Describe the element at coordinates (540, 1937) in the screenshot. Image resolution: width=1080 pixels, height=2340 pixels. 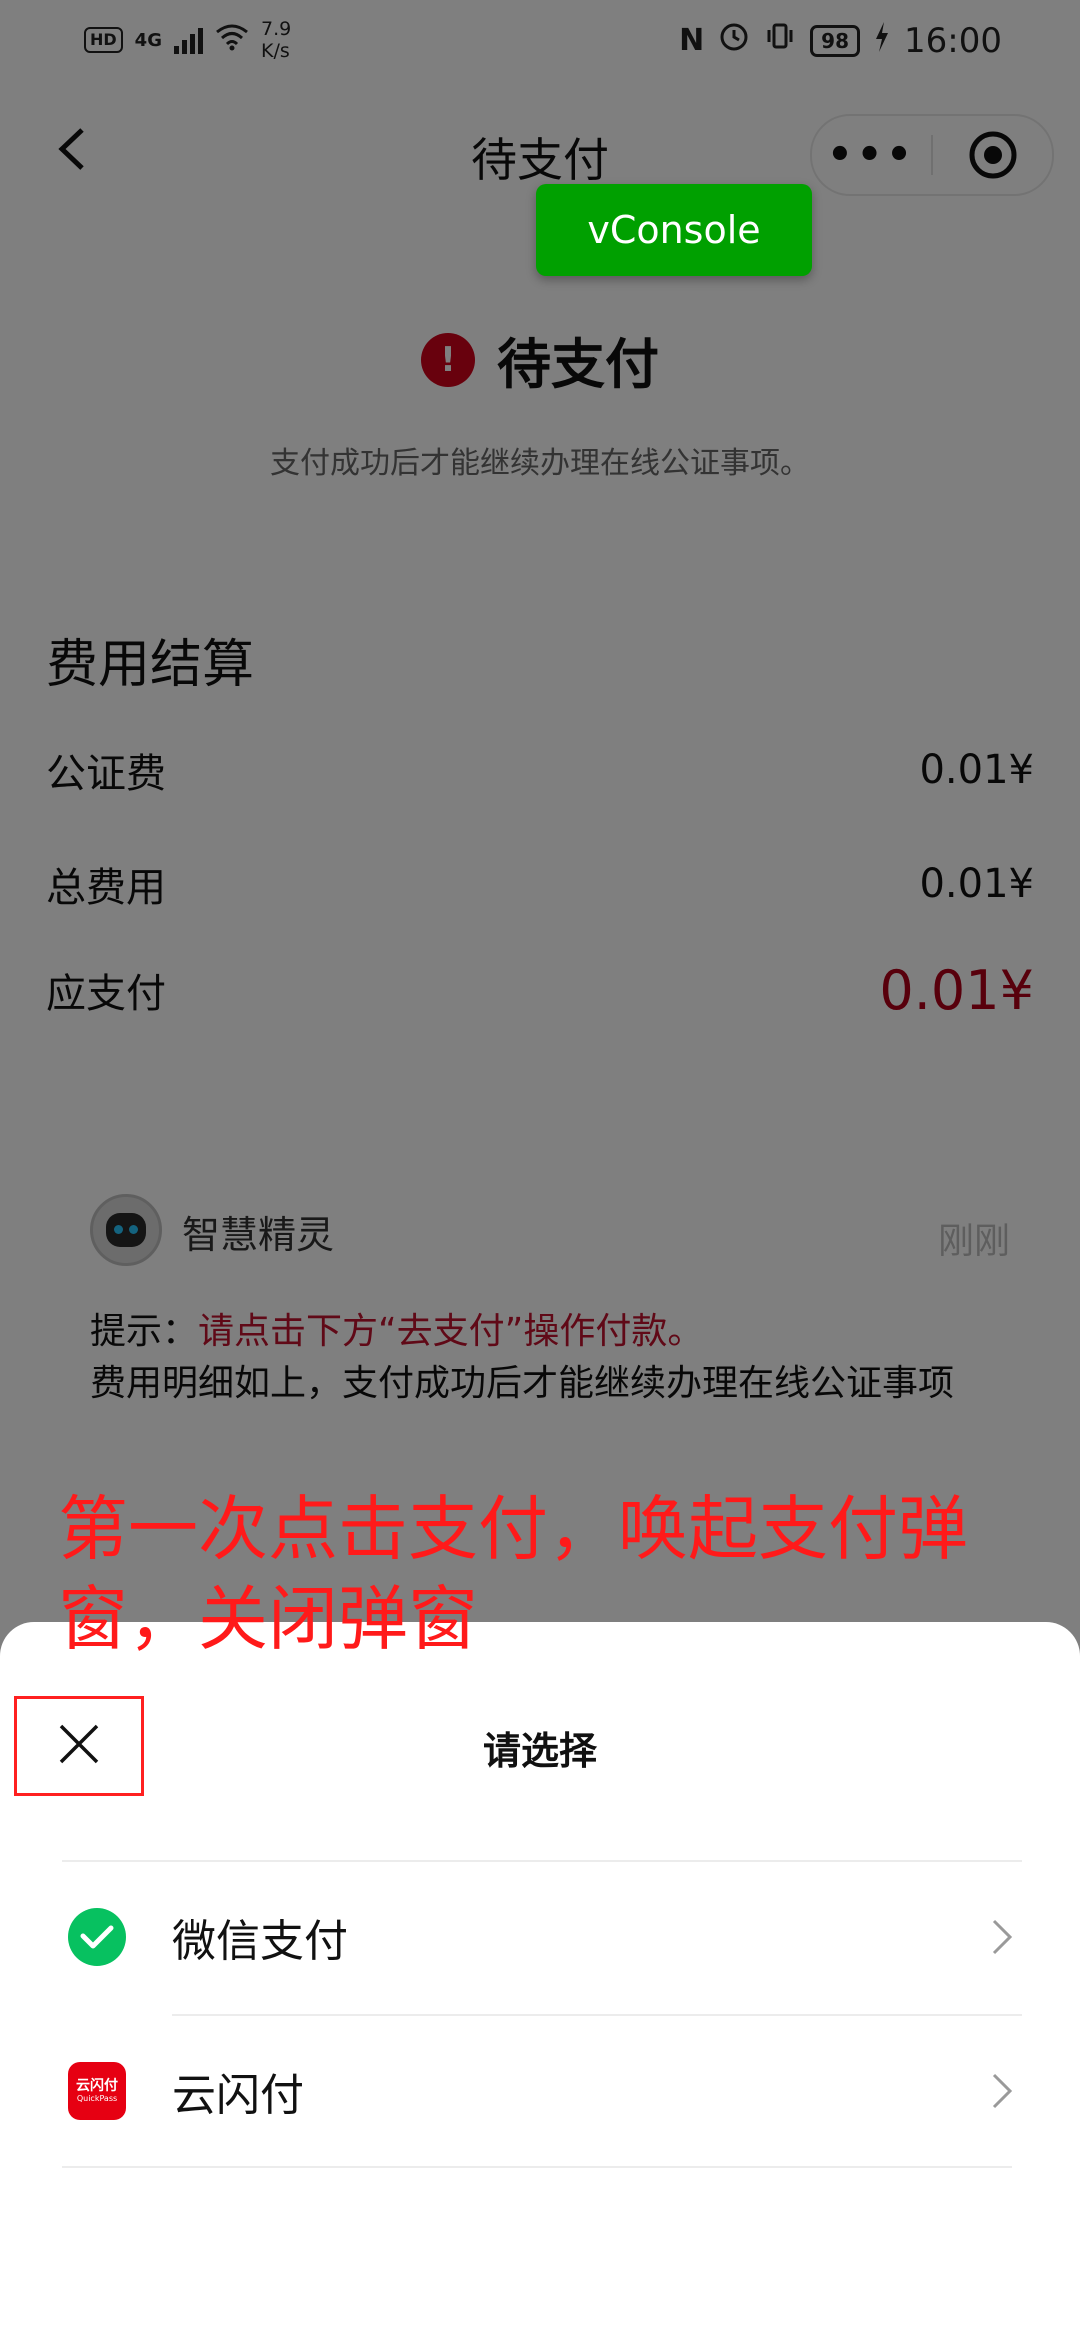
I see `payment-option-wechat: 微信支付` at that location.